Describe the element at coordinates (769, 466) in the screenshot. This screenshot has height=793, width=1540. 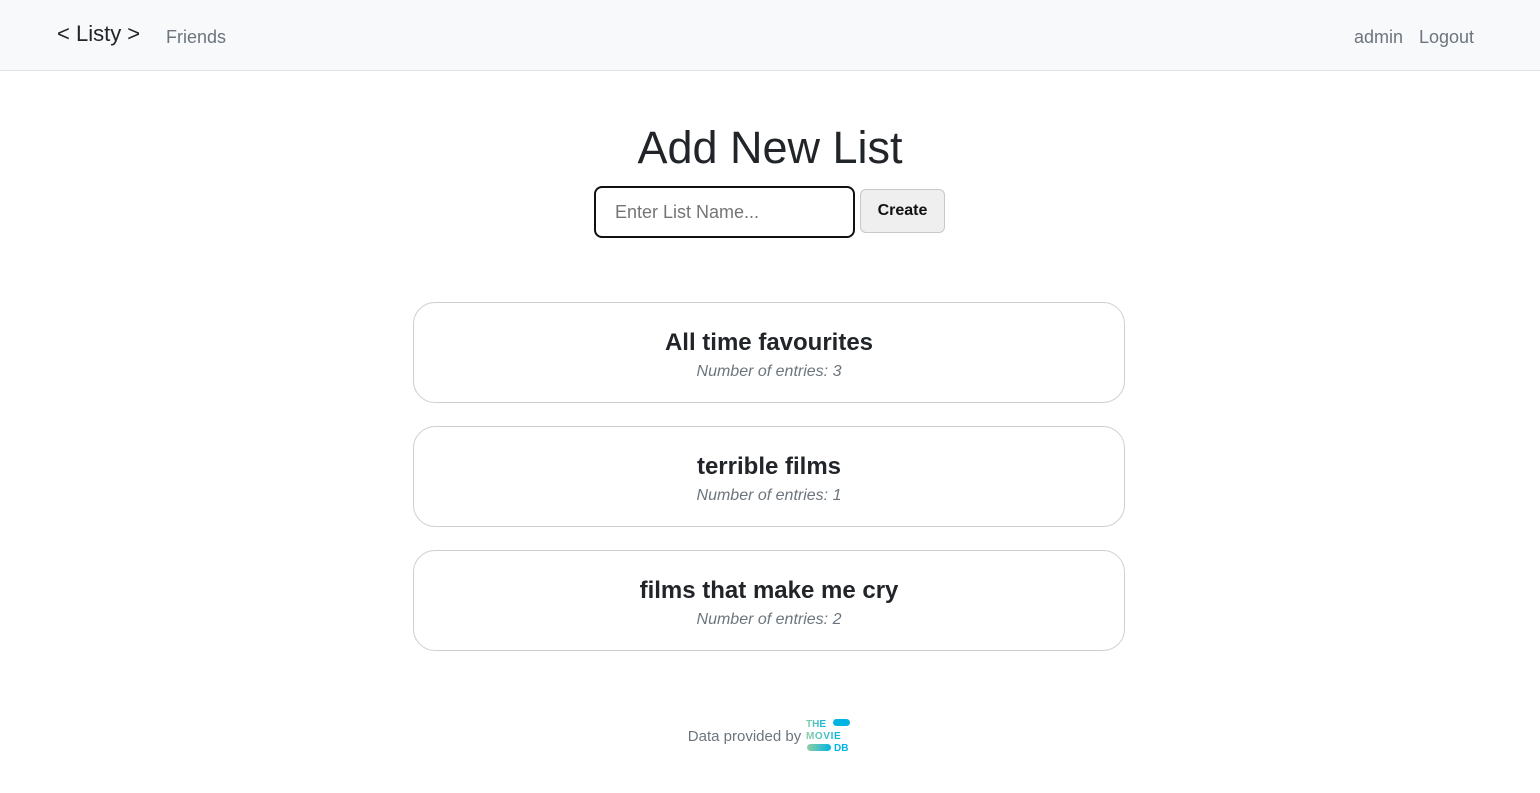
I see `list-card-title: terrible films` at that location.